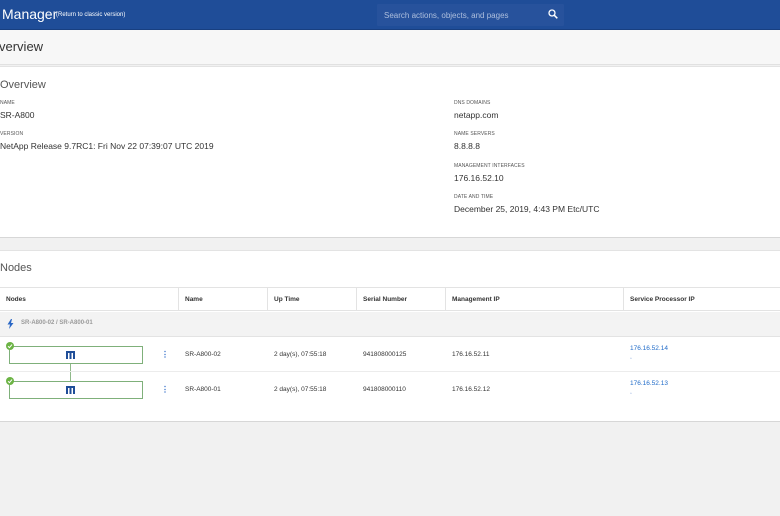 The image size is (780, 516). Describe the element at coordinates (287, 299) in the screenshot. I see `column-header-up-time: Up Time` at that location.